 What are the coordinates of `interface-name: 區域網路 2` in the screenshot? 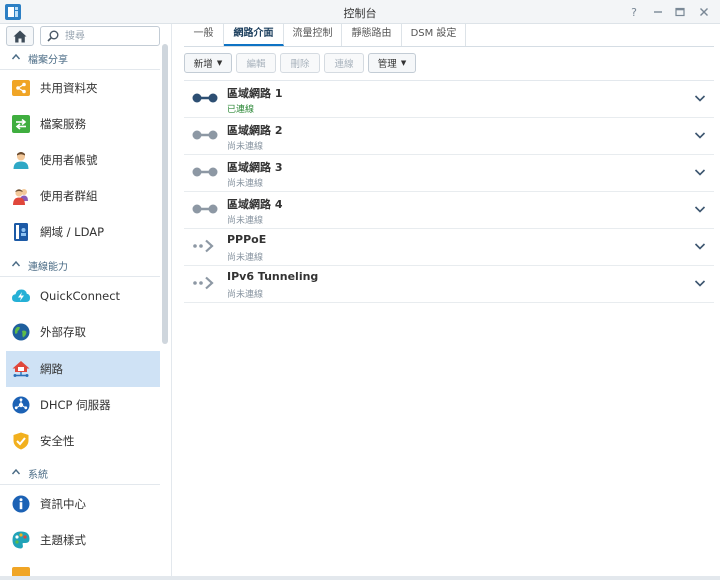 It's located at (255, 130).